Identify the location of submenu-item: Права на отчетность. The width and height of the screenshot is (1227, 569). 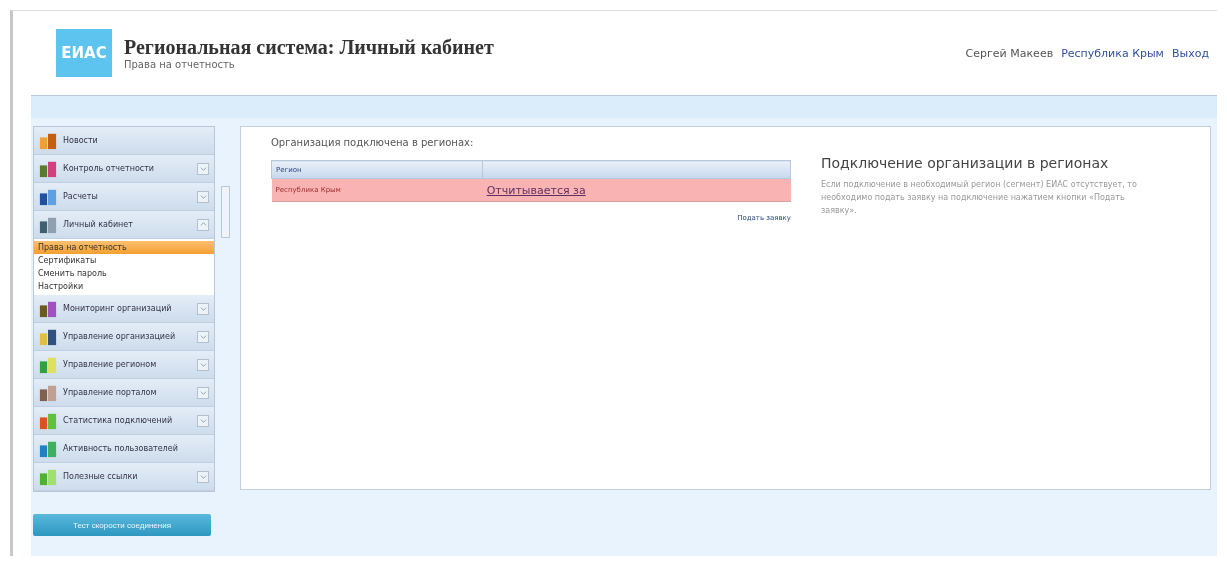
(124, 247).